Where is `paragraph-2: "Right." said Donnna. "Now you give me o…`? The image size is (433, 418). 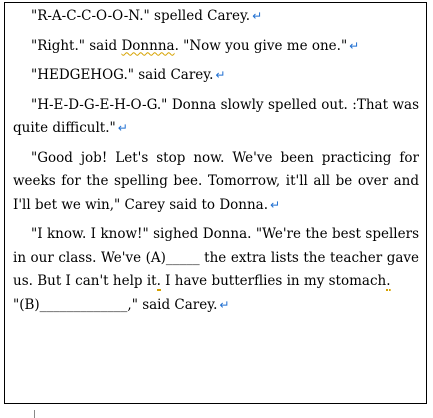 paragraph-2: "Right." said Donnna. "Now you give me o… is located at coordinates (216, 47).